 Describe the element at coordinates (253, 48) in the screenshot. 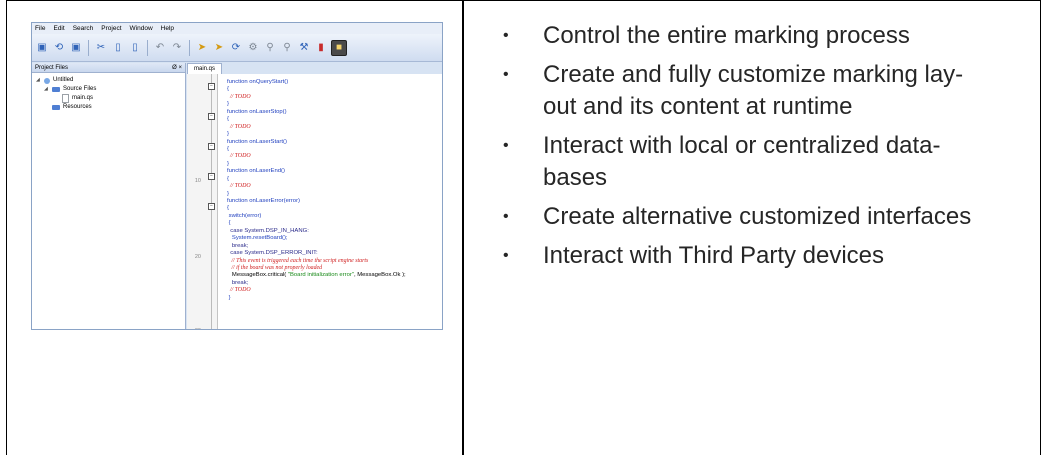

I see `settings-icon: ⚙` at that location.